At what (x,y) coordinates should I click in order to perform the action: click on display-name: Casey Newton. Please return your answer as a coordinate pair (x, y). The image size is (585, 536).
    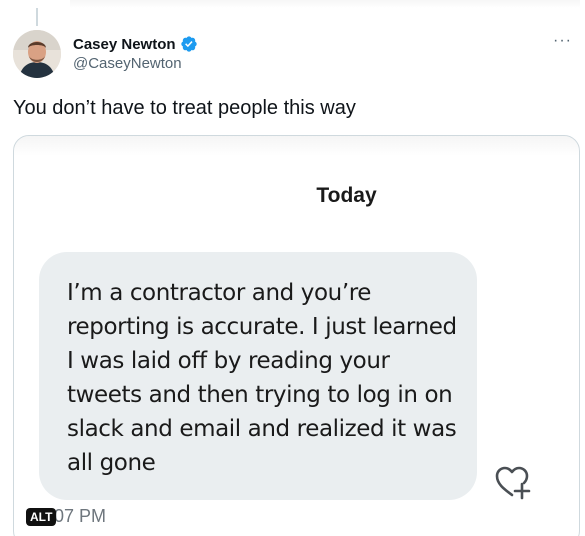
    Looking at the image, I should click on (124, 44).